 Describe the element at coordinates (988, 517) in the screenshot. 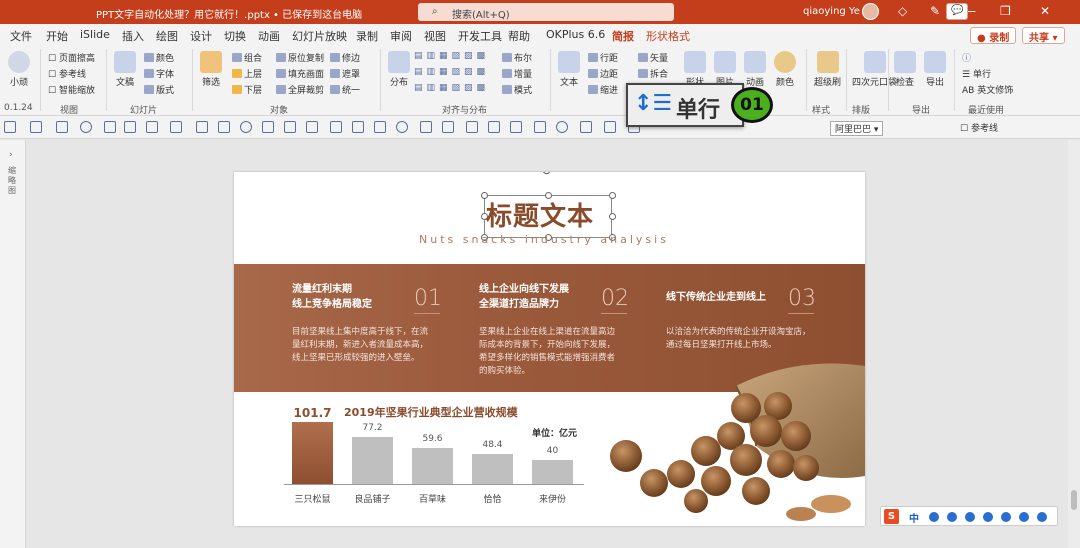

I see `mic-icon` at that location.